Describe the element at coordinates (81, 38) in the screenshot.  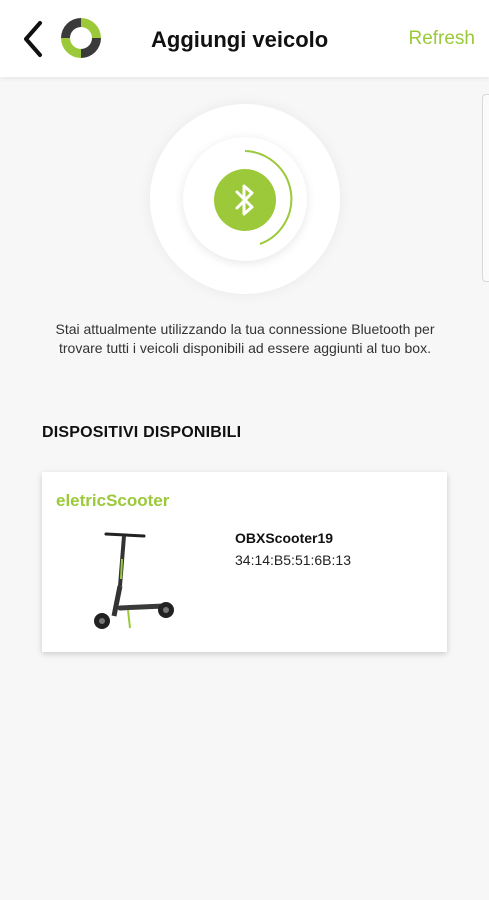
I see `brand-logo` at that location.